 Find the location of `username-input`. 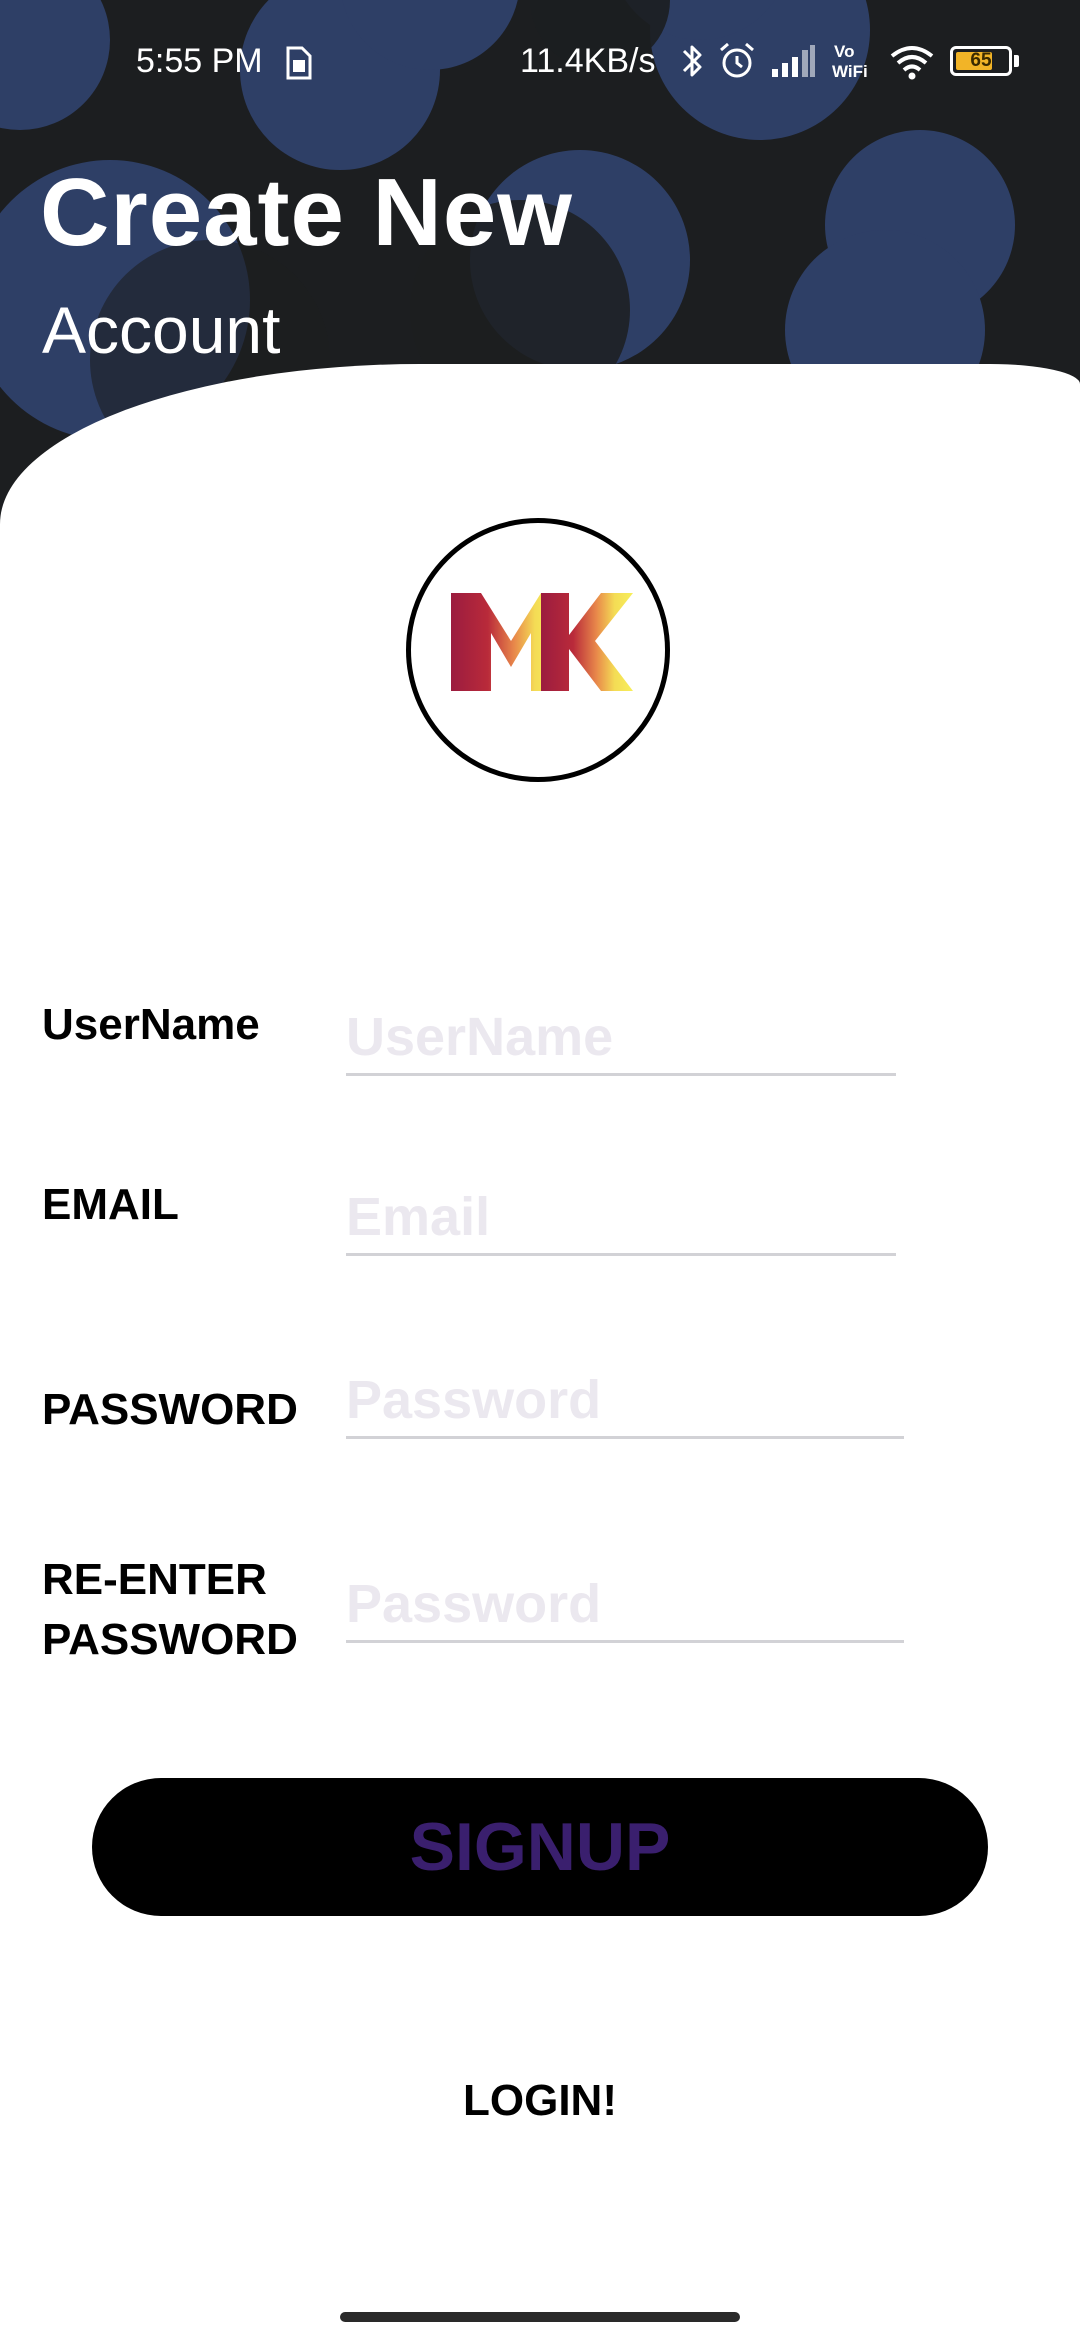

username-input is located at coordinates (621, 1038).